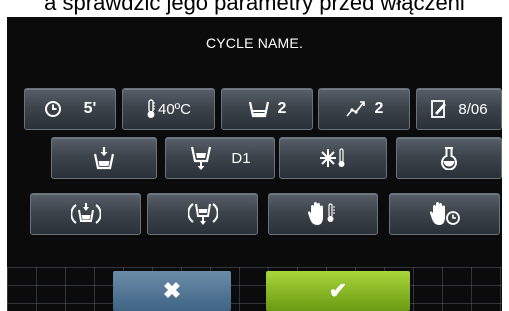 The image size is (509, 311). I want to click on drain-icon, so click(201, 158).